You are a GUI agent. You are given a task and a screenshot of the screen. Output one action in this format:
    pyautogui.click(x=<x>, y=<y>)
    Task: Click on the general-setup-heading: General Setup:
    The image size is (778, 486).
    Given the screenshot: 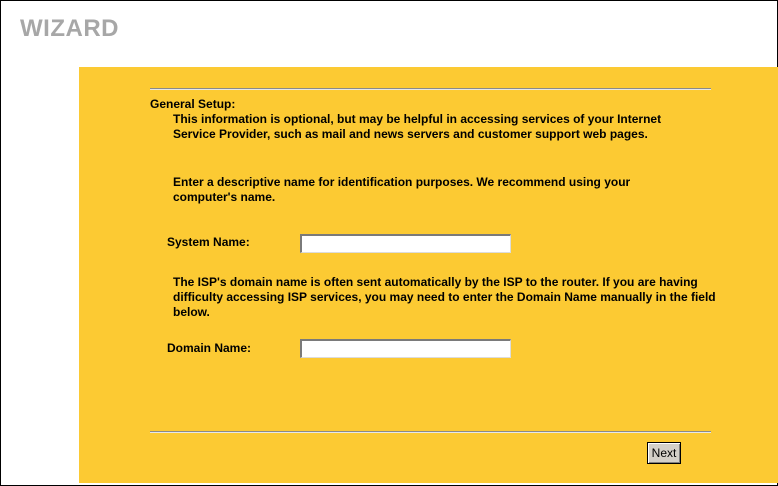 What is the action you would take?
    pyautogui.click(x=193, y=104)
    